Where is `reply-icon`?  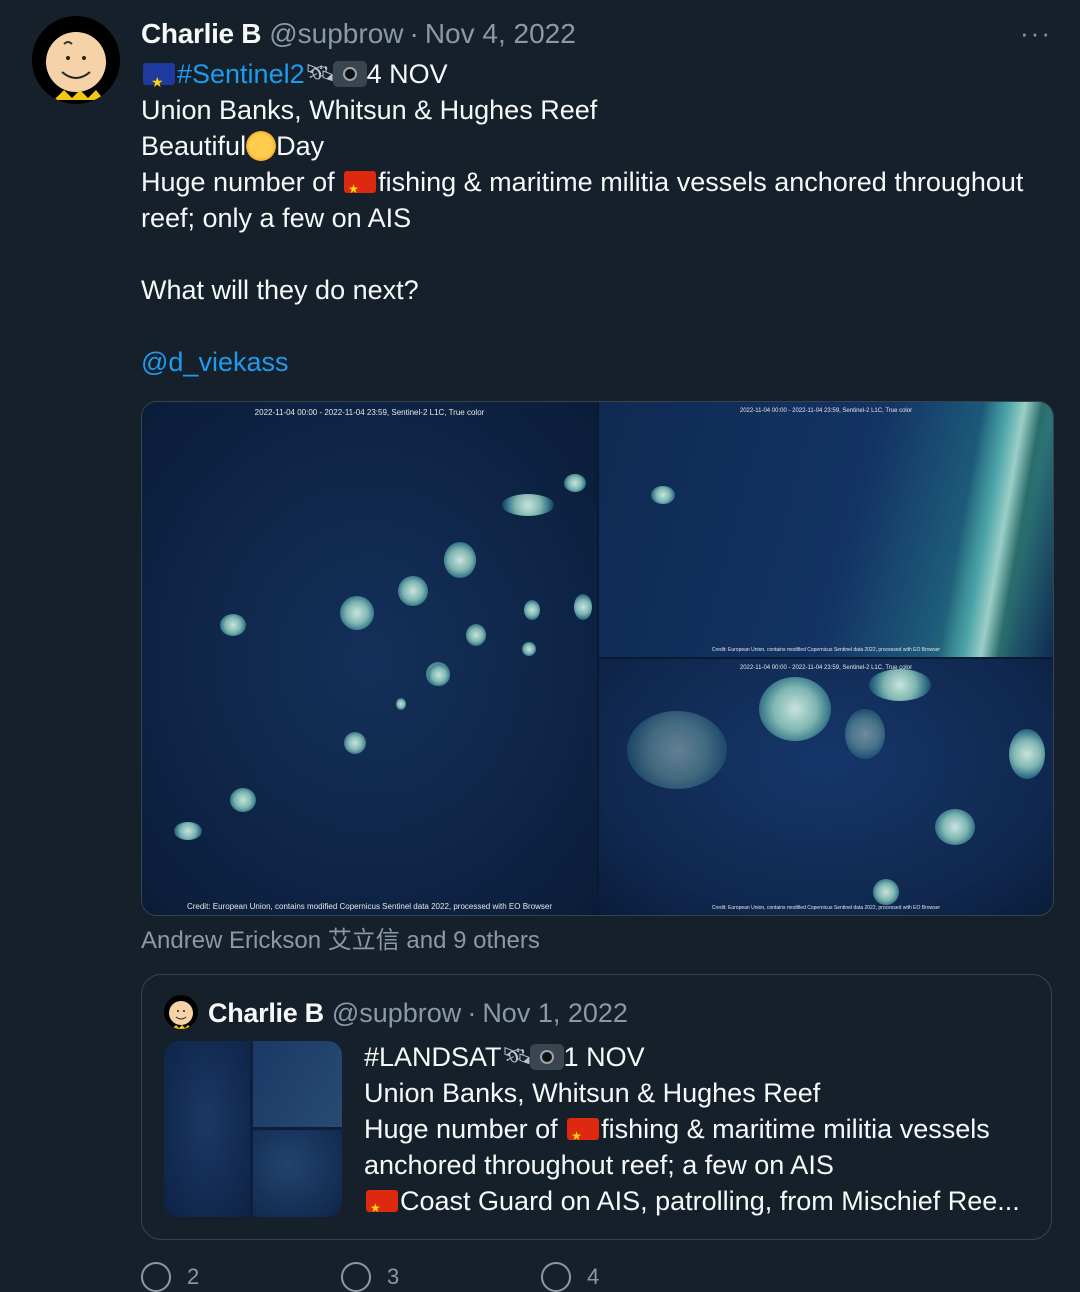 reply-icon is located at coordinates (156, 1277).